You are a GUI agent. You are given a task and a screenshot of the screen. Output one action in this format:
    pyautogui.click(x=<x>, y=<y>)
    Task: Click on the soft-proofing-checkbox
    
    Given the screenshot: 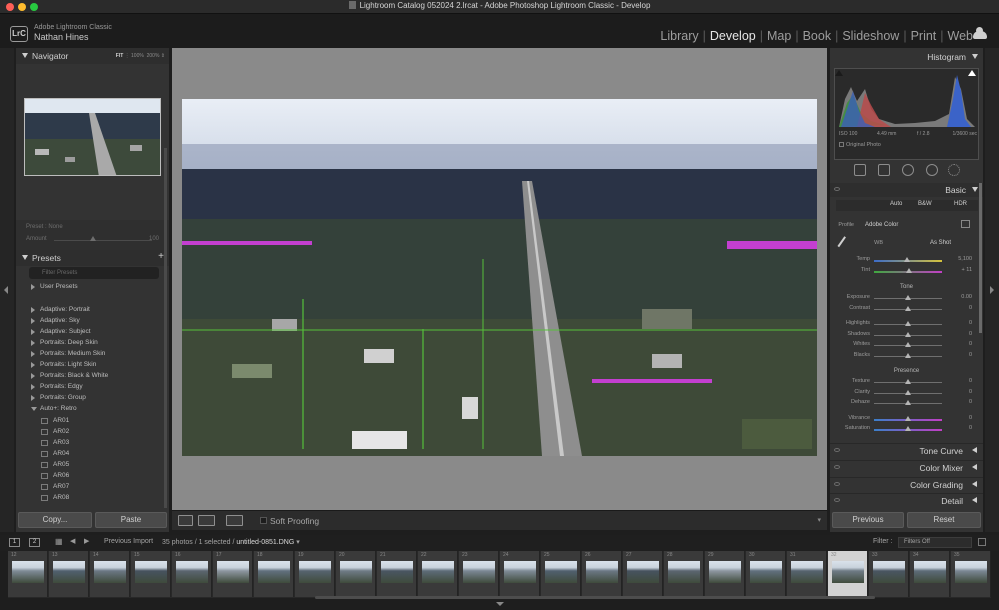 What is the action you would take?
    pyautogui.click(x=263, y=520)
    